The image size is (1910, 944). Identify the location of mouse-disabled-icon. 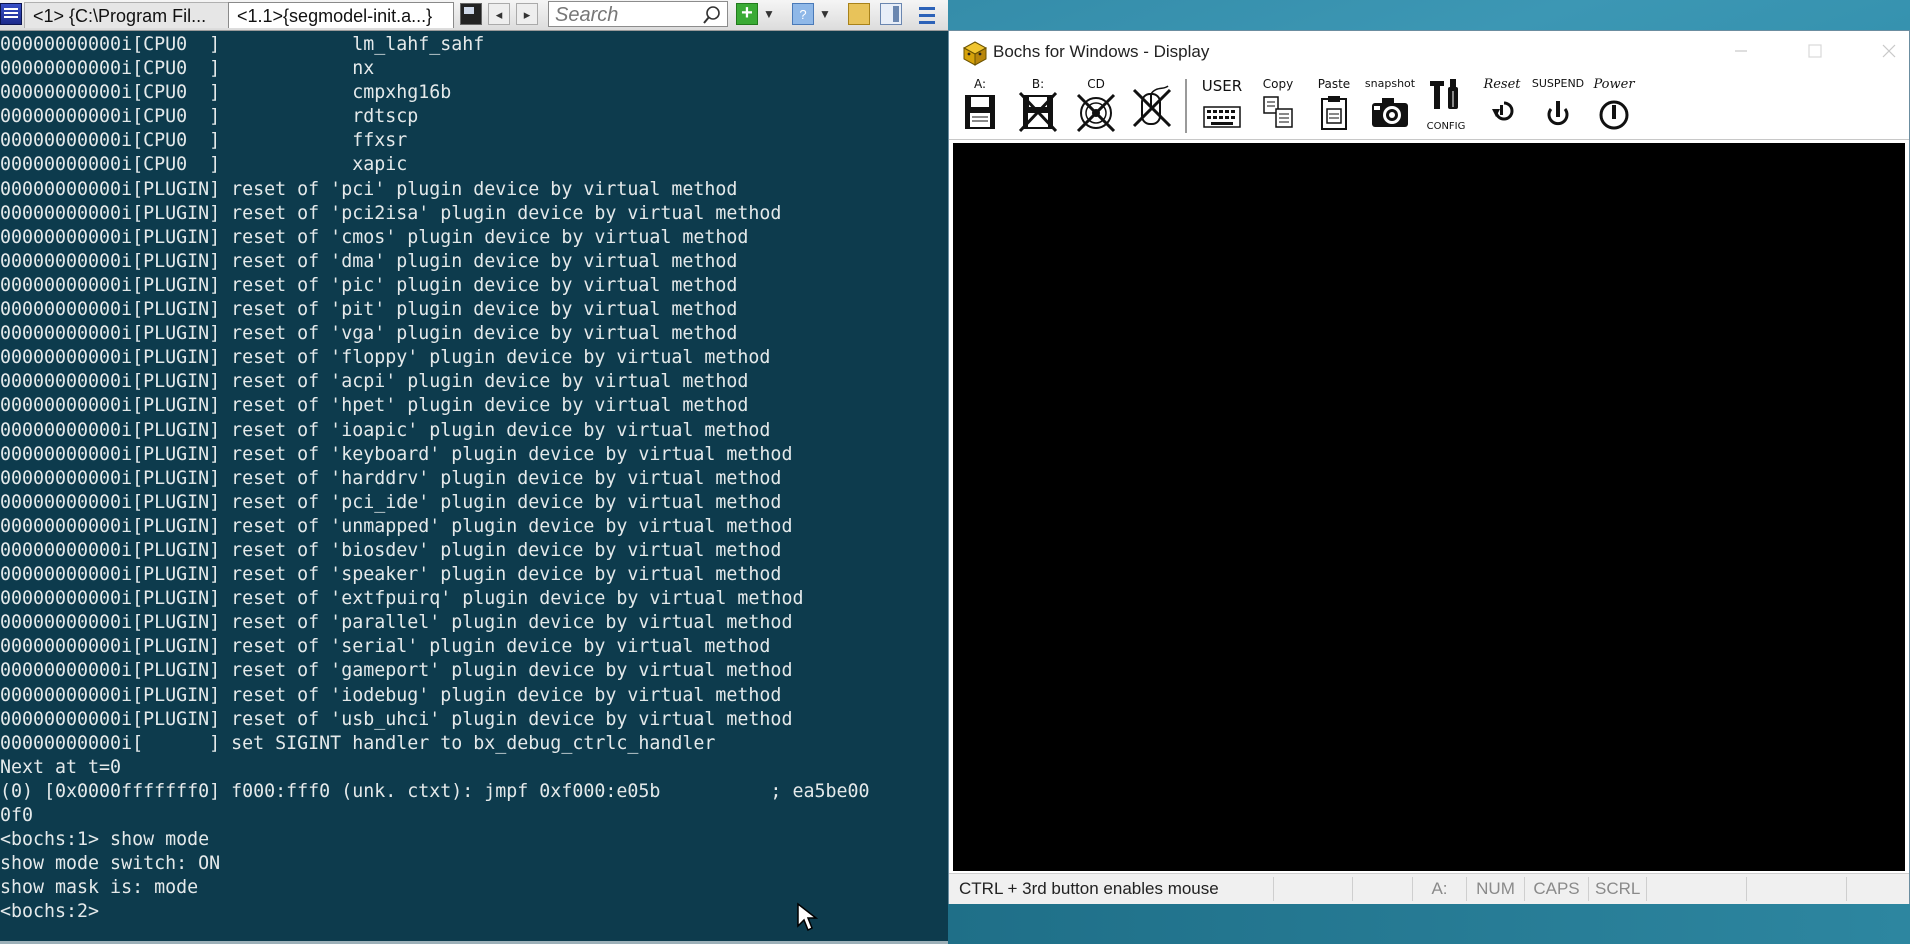
(1152, 106).